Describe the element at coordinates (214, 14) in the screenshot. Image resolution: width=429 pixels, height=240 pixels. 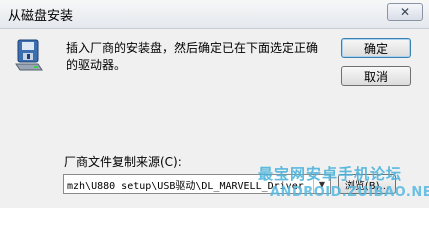
I see `title-bar: 从磁盘安装 ✕` at that location.